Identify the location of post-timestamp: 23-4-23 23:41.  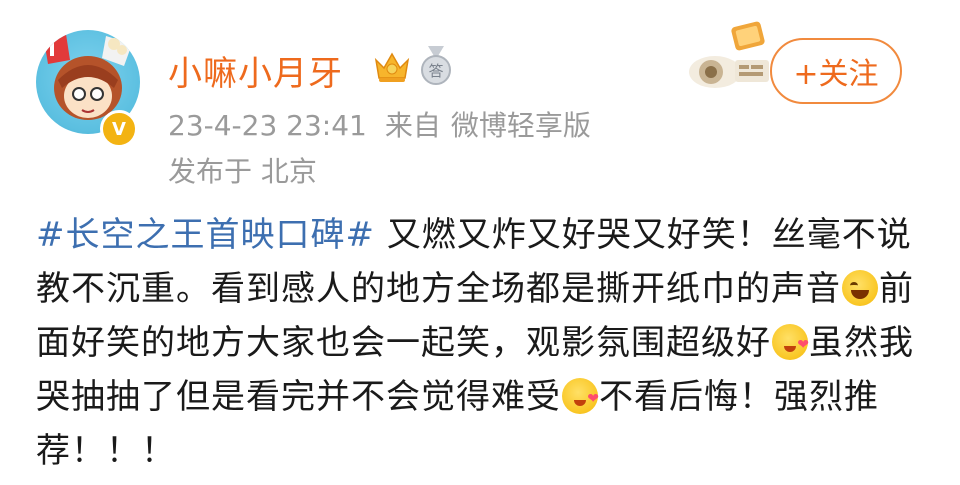
(267, 125).